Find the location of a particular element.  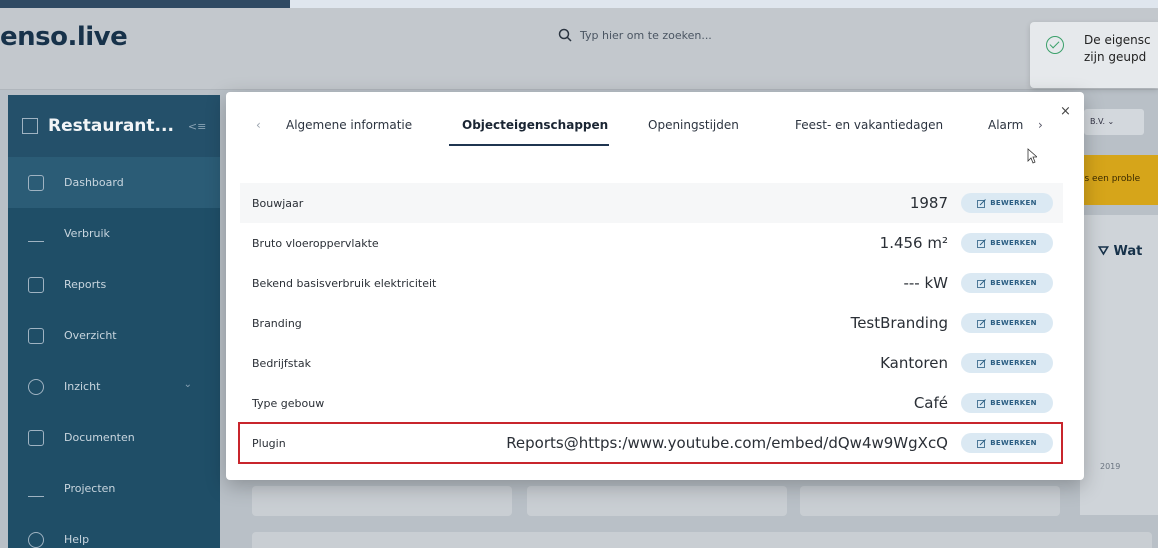

eye-icon is located at coordinates (36, 386).